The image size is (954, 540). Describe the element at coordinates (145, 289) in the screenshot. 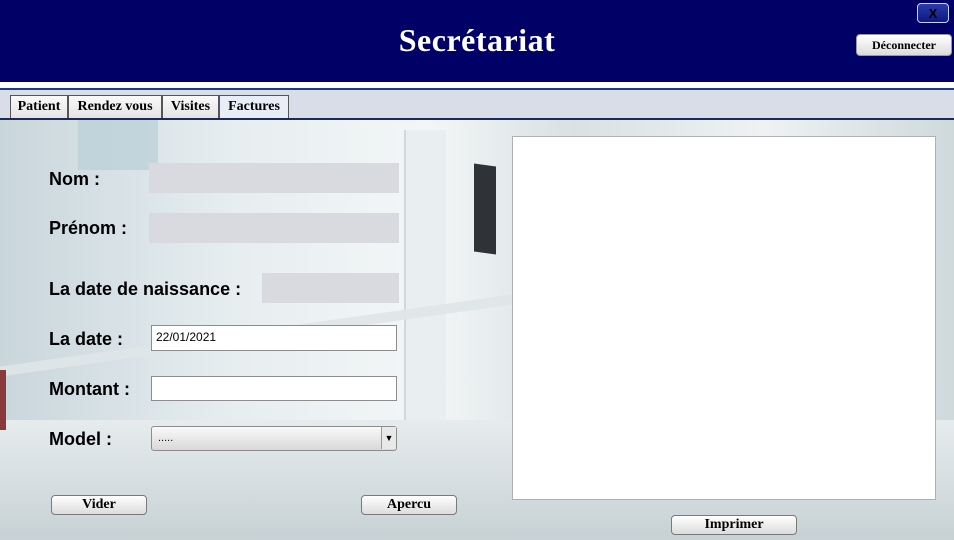

I see `naissance-label: La date de naissance :` at that location.